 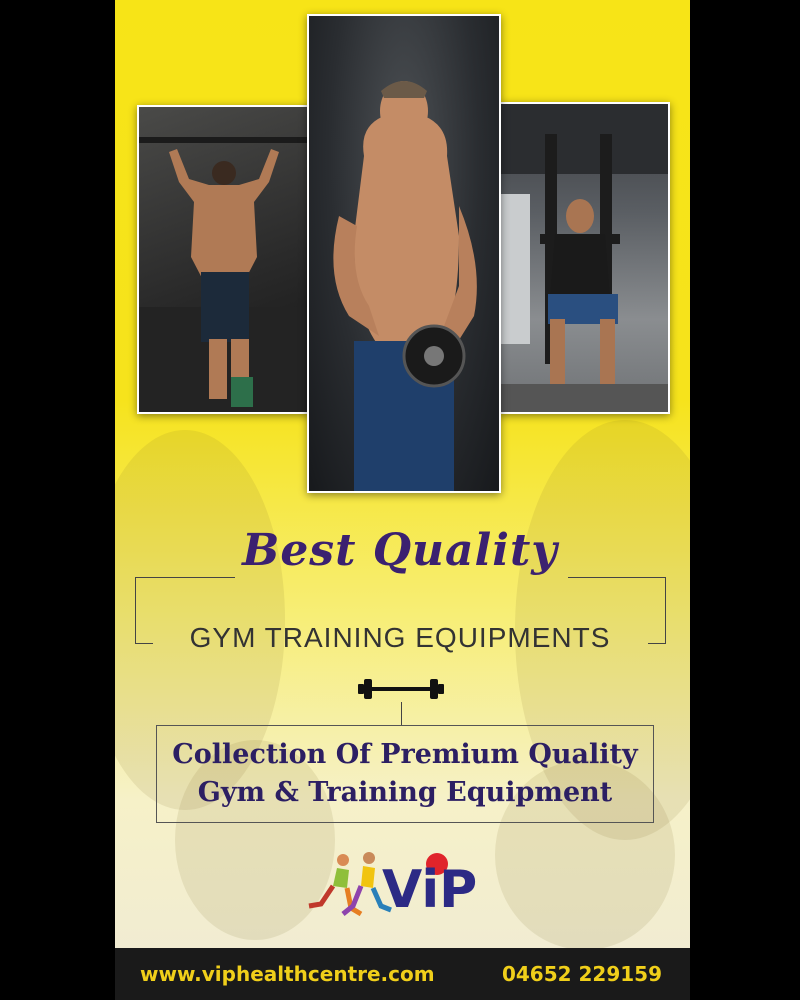 I want to click on dumbbell-curl-photo, so click(x=404, y=253).